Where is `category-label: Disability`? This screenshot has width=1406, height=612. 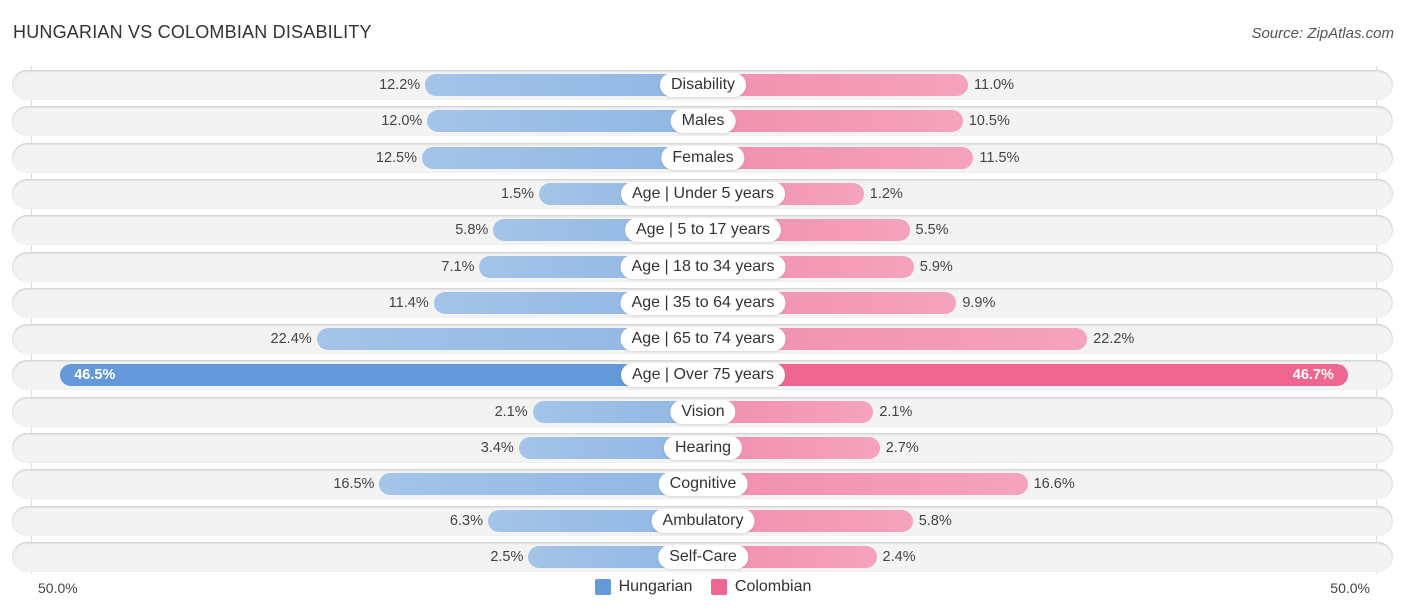 category-label: Disability is located at coordinates (703, 85).